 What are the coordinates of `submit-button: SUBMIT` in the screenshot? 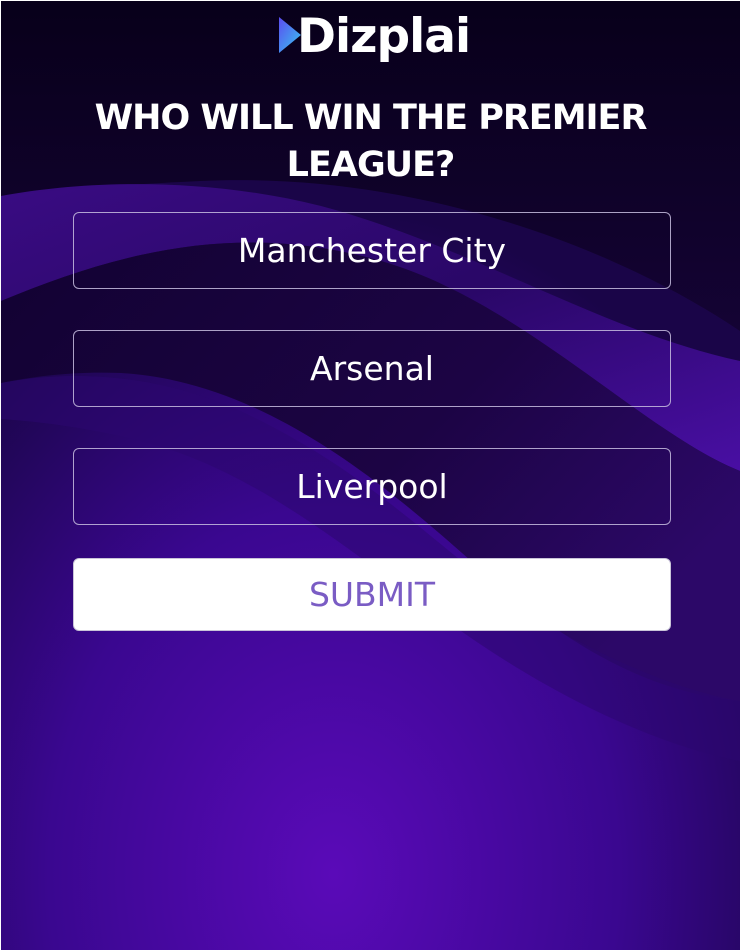 It's located at (372, 594).